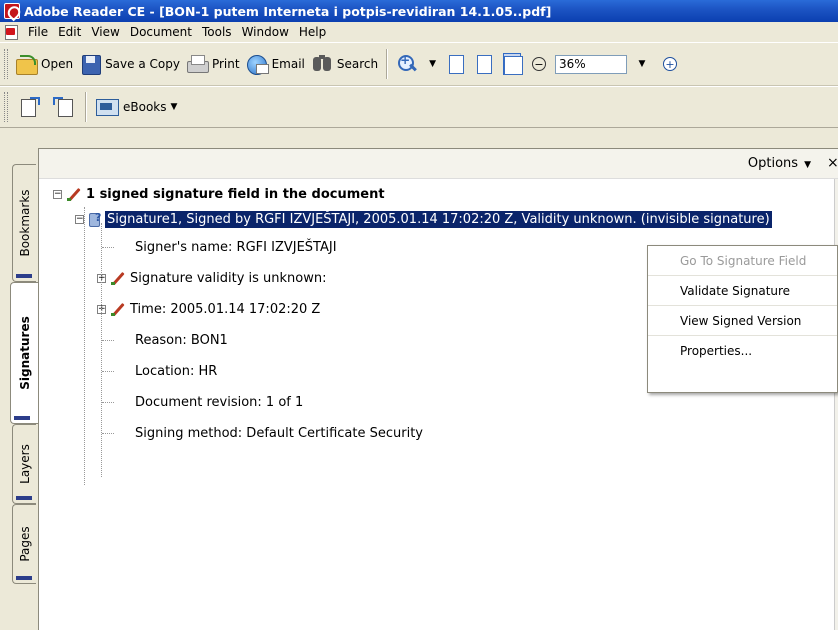 This screenshot has height=630, width=838. I want to click on tree-location-row: Location: HR, so click(176, 371).